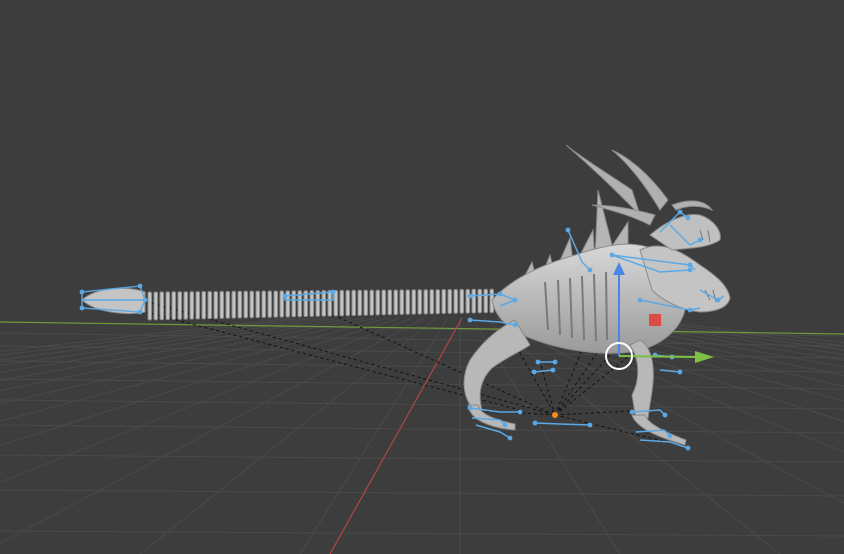 The width and height of the screenshot is (844, 554). Describe the element at coordinates (658, 356) in the screenshot. I see `gizmo-y-axis` at that location.